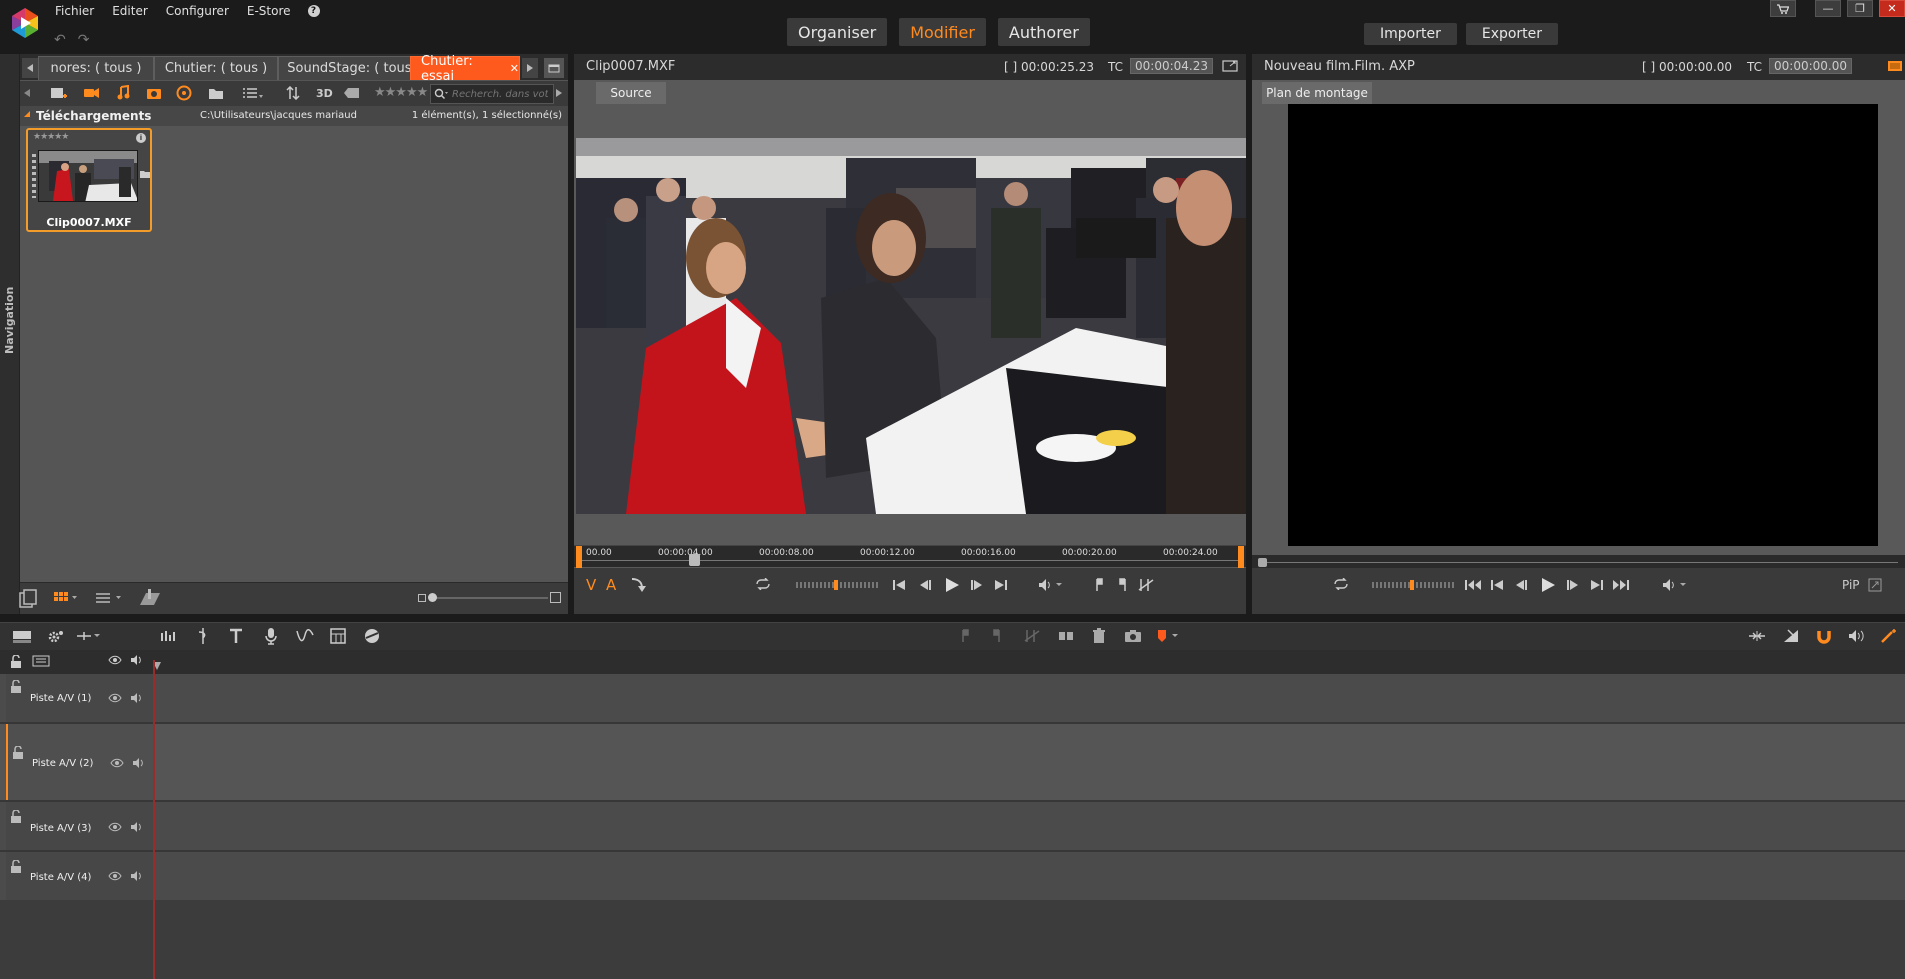 The width and height of the screenshot is (1905, 979). I want to click on grid-view-icon, so click(66, 598).